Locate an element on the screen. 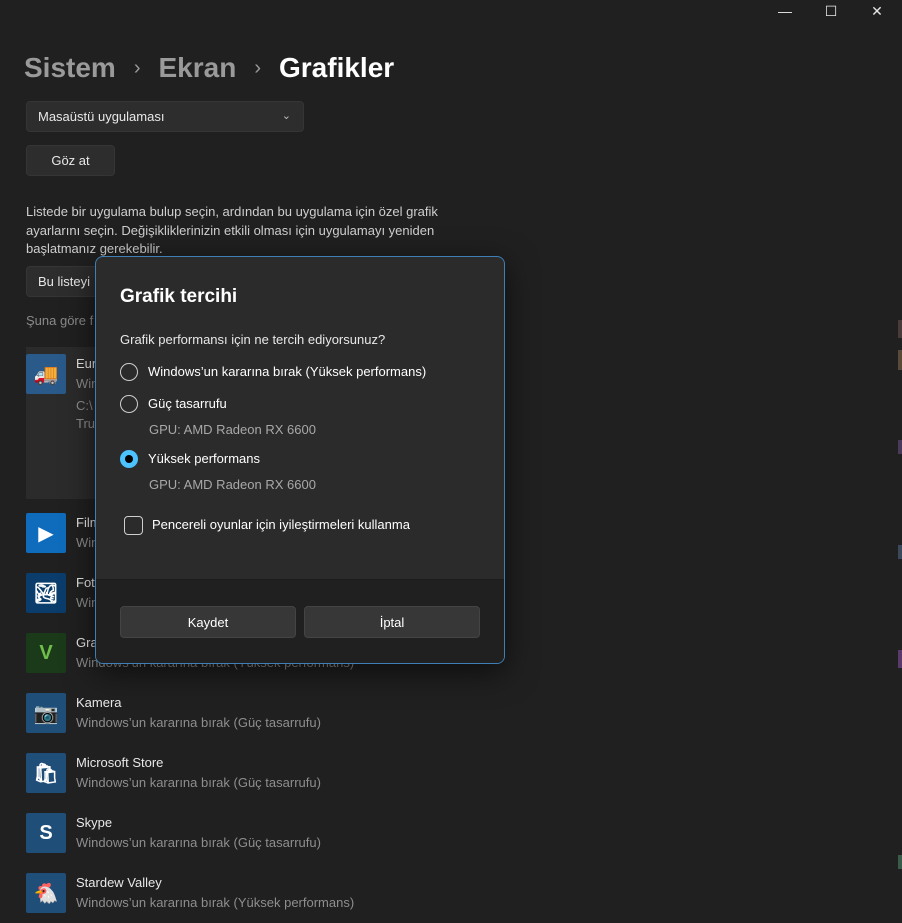 This screenshot has width=902, height=923. film-icon: ▶ is located at coordinates (46, 533).